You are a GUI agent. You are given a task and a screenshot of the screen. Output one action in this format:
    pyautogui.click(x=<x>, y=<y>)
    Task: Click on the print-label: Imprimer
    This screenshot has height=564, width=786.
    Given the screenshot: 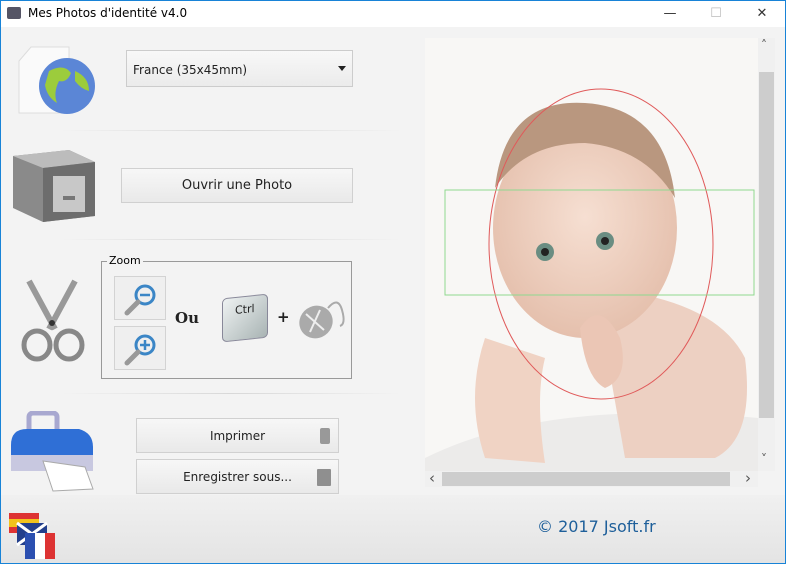 What is the action you would take?
    pyautogui.click(x=237, y=436)
    